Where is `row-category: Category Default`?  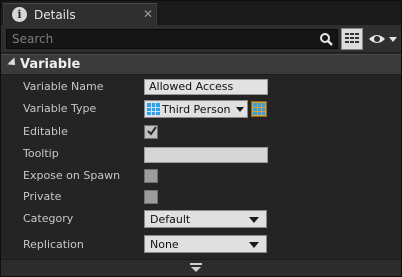
row-category: Category Default is located at coordinates (201, 219).